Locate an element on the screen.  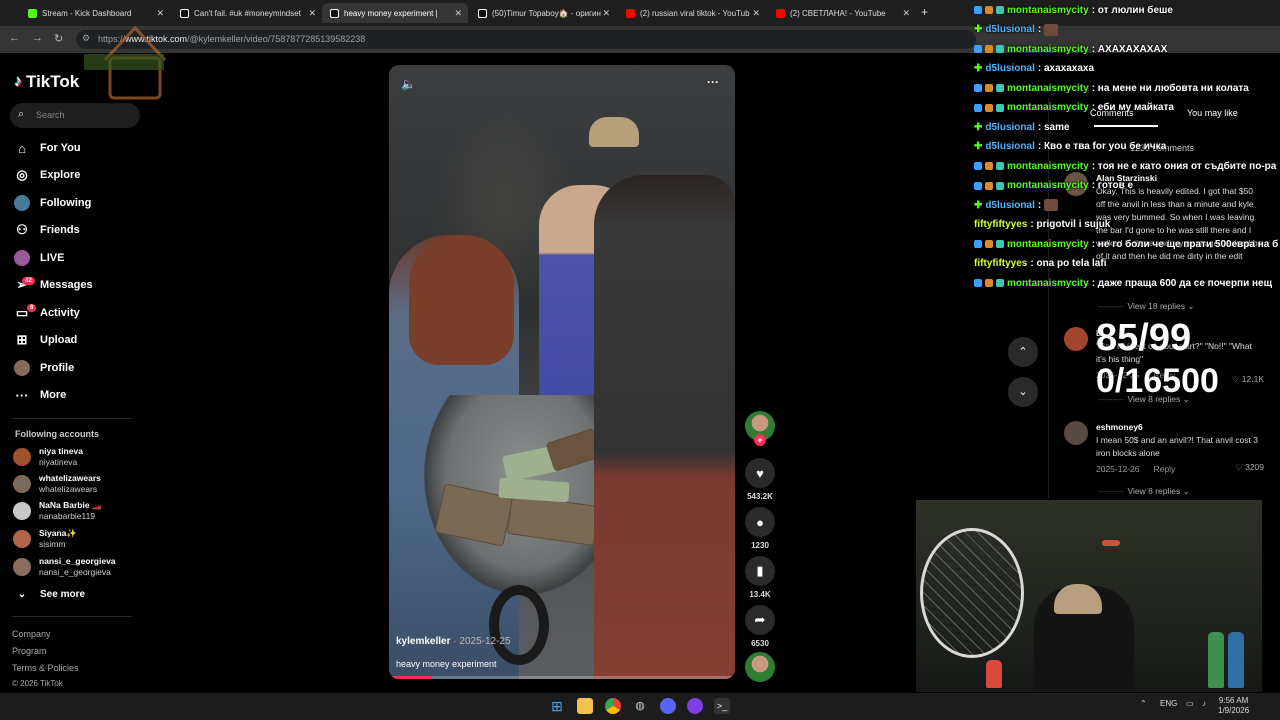
reload-icon: ↻ is located at coordinates (58, 38).